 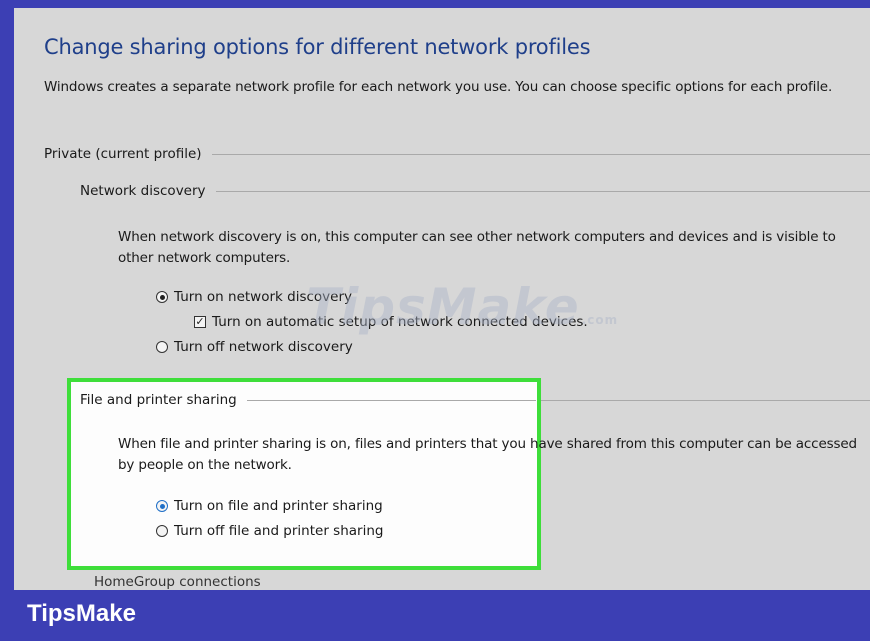 I want to click on turn-on-file-printer-sharing-radio: Turn on file and printer sharing, so click(x=269, y=506).